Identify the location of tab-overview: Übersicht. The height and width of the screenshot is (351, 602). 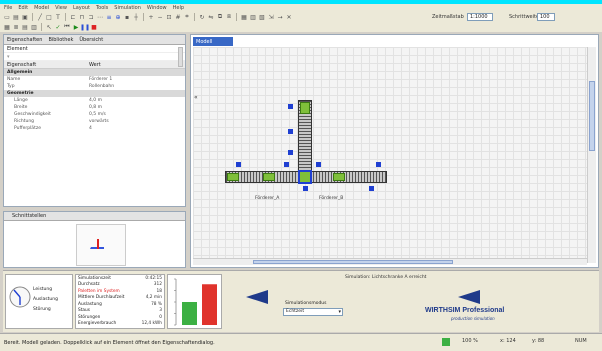
(91, 40).